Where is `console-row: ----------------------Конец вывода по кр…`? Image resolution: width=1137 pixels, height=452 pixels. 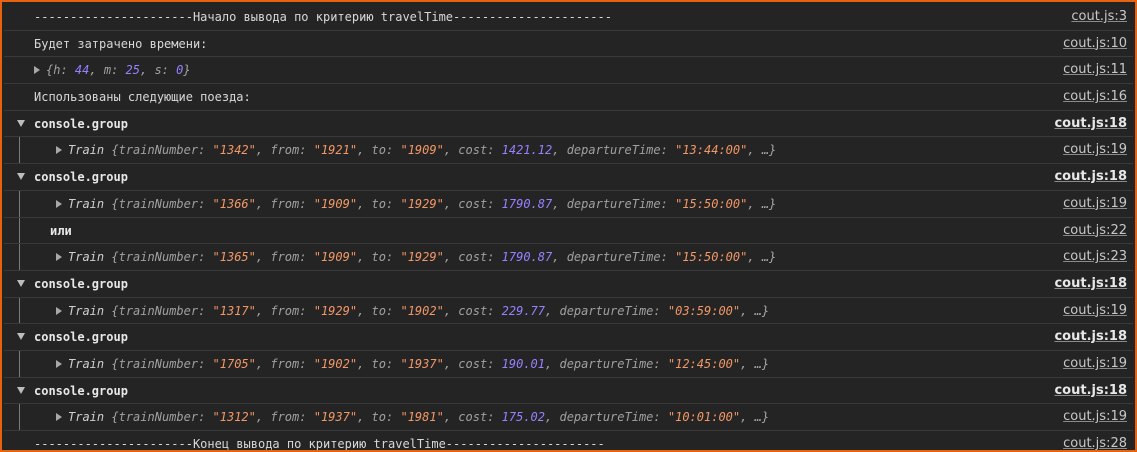 console-row: ----------------------Конец вывода по кр… is located at coordinates (568, 441).